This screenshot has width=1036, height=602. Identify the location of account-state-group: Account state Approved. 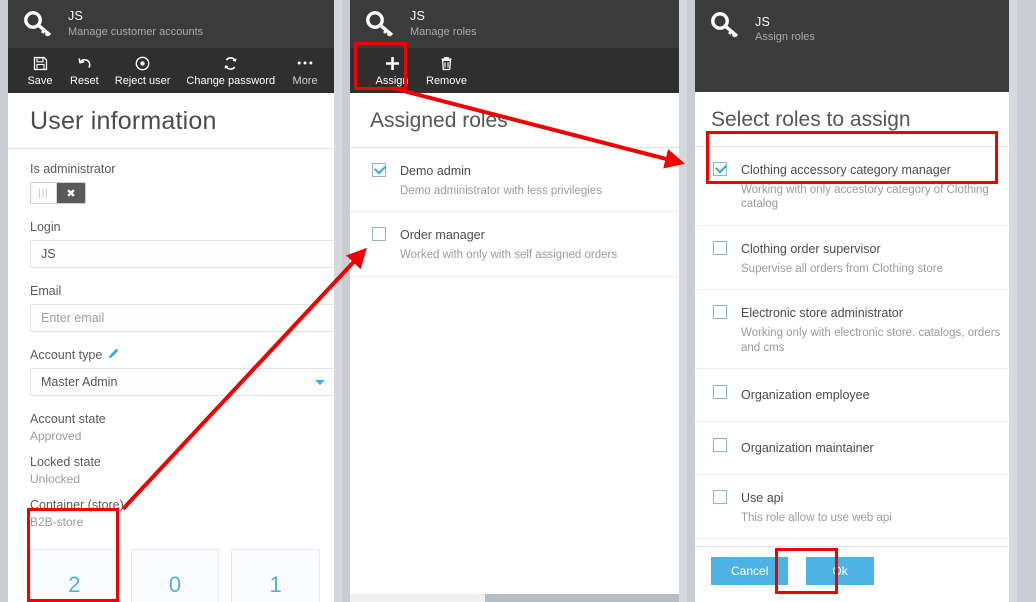
(175, 427).